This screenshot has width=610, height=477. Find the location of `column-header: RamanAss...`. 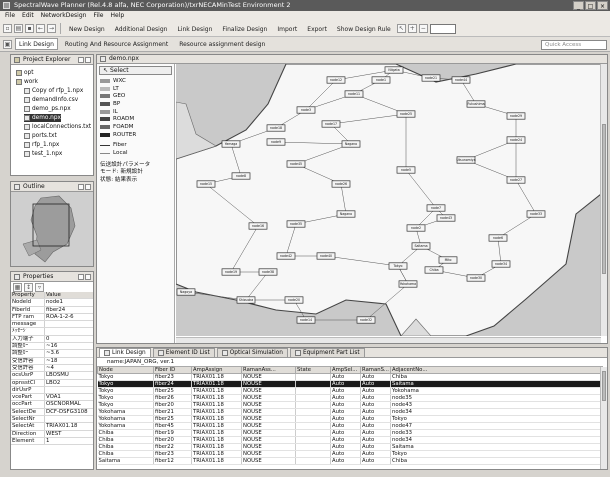

column-header: RamanAss... is located at coordinates (268, 370).